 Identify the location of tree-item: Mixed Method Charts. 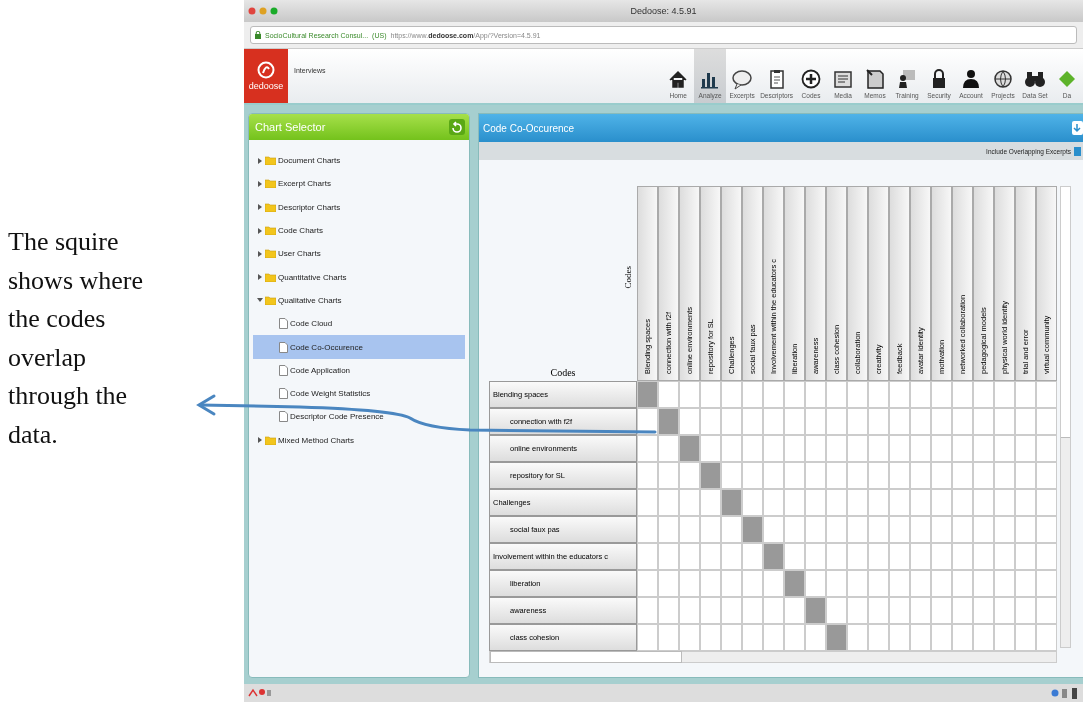
(359, 440).